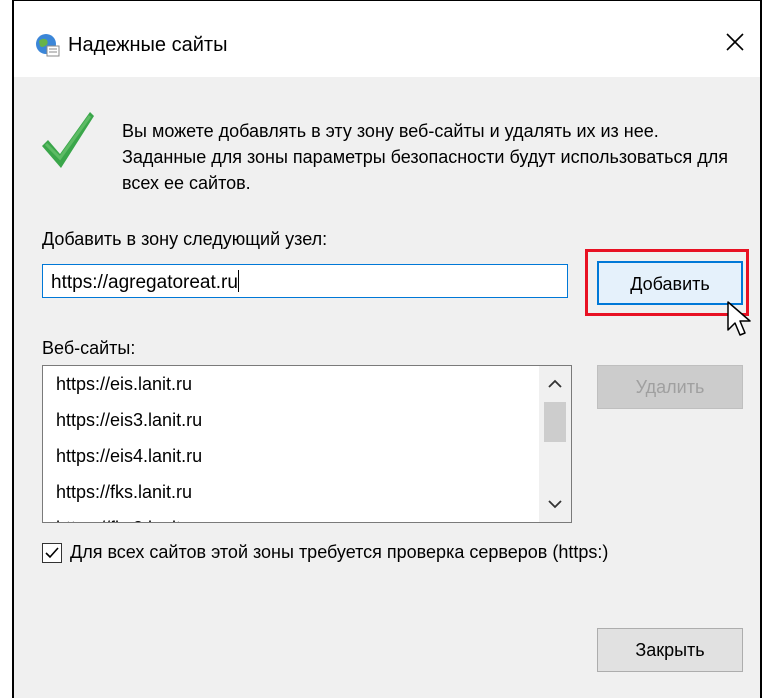 This screenshot has width=764, height=698. I want to click on add-button: Добавить, so click(670, 283).